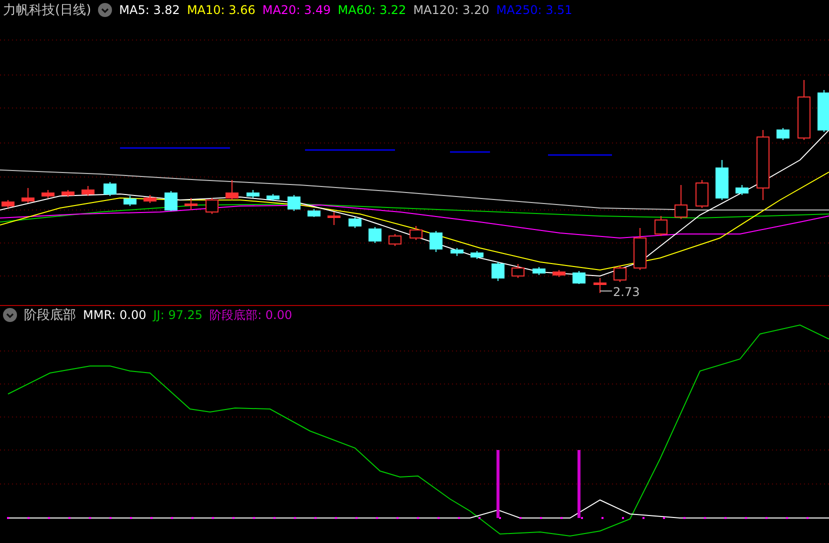 The width and height of the screenshot is (829, 543). Describe the element at coordinates (221, 10) in the screenshot. I see `indicator-value: MA10: 3.66` at that location.